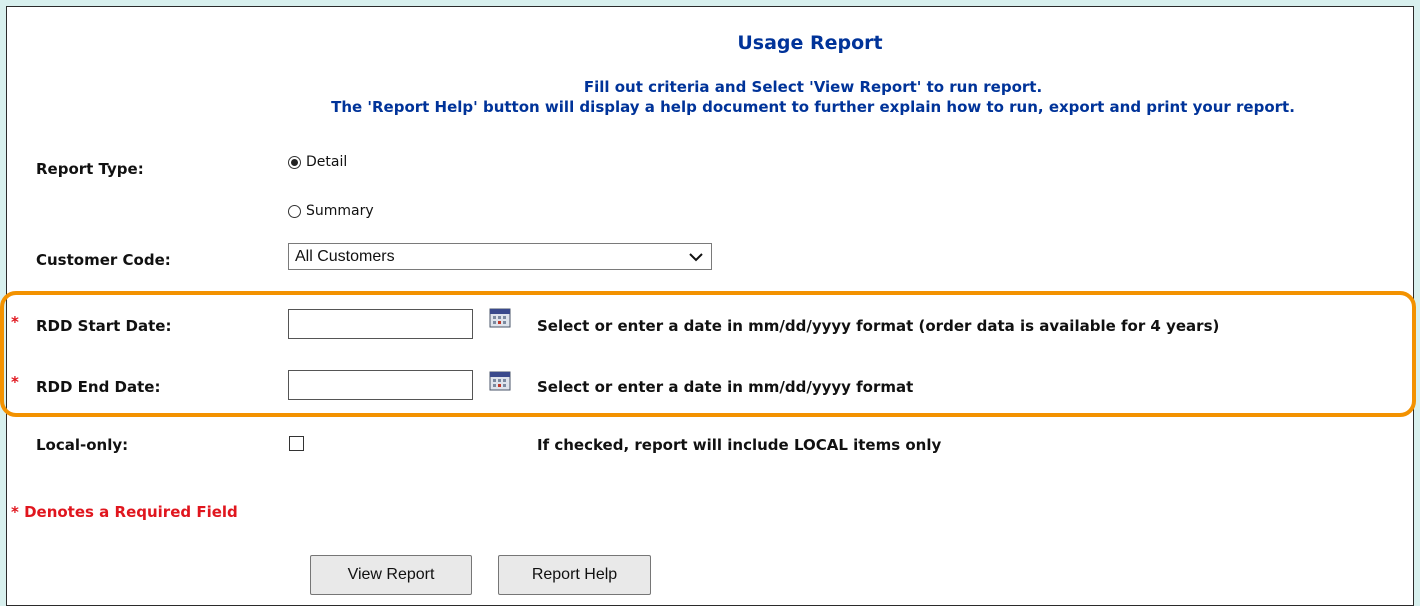  I want to click on report-type-label: Report Type:, so click(90, 169).